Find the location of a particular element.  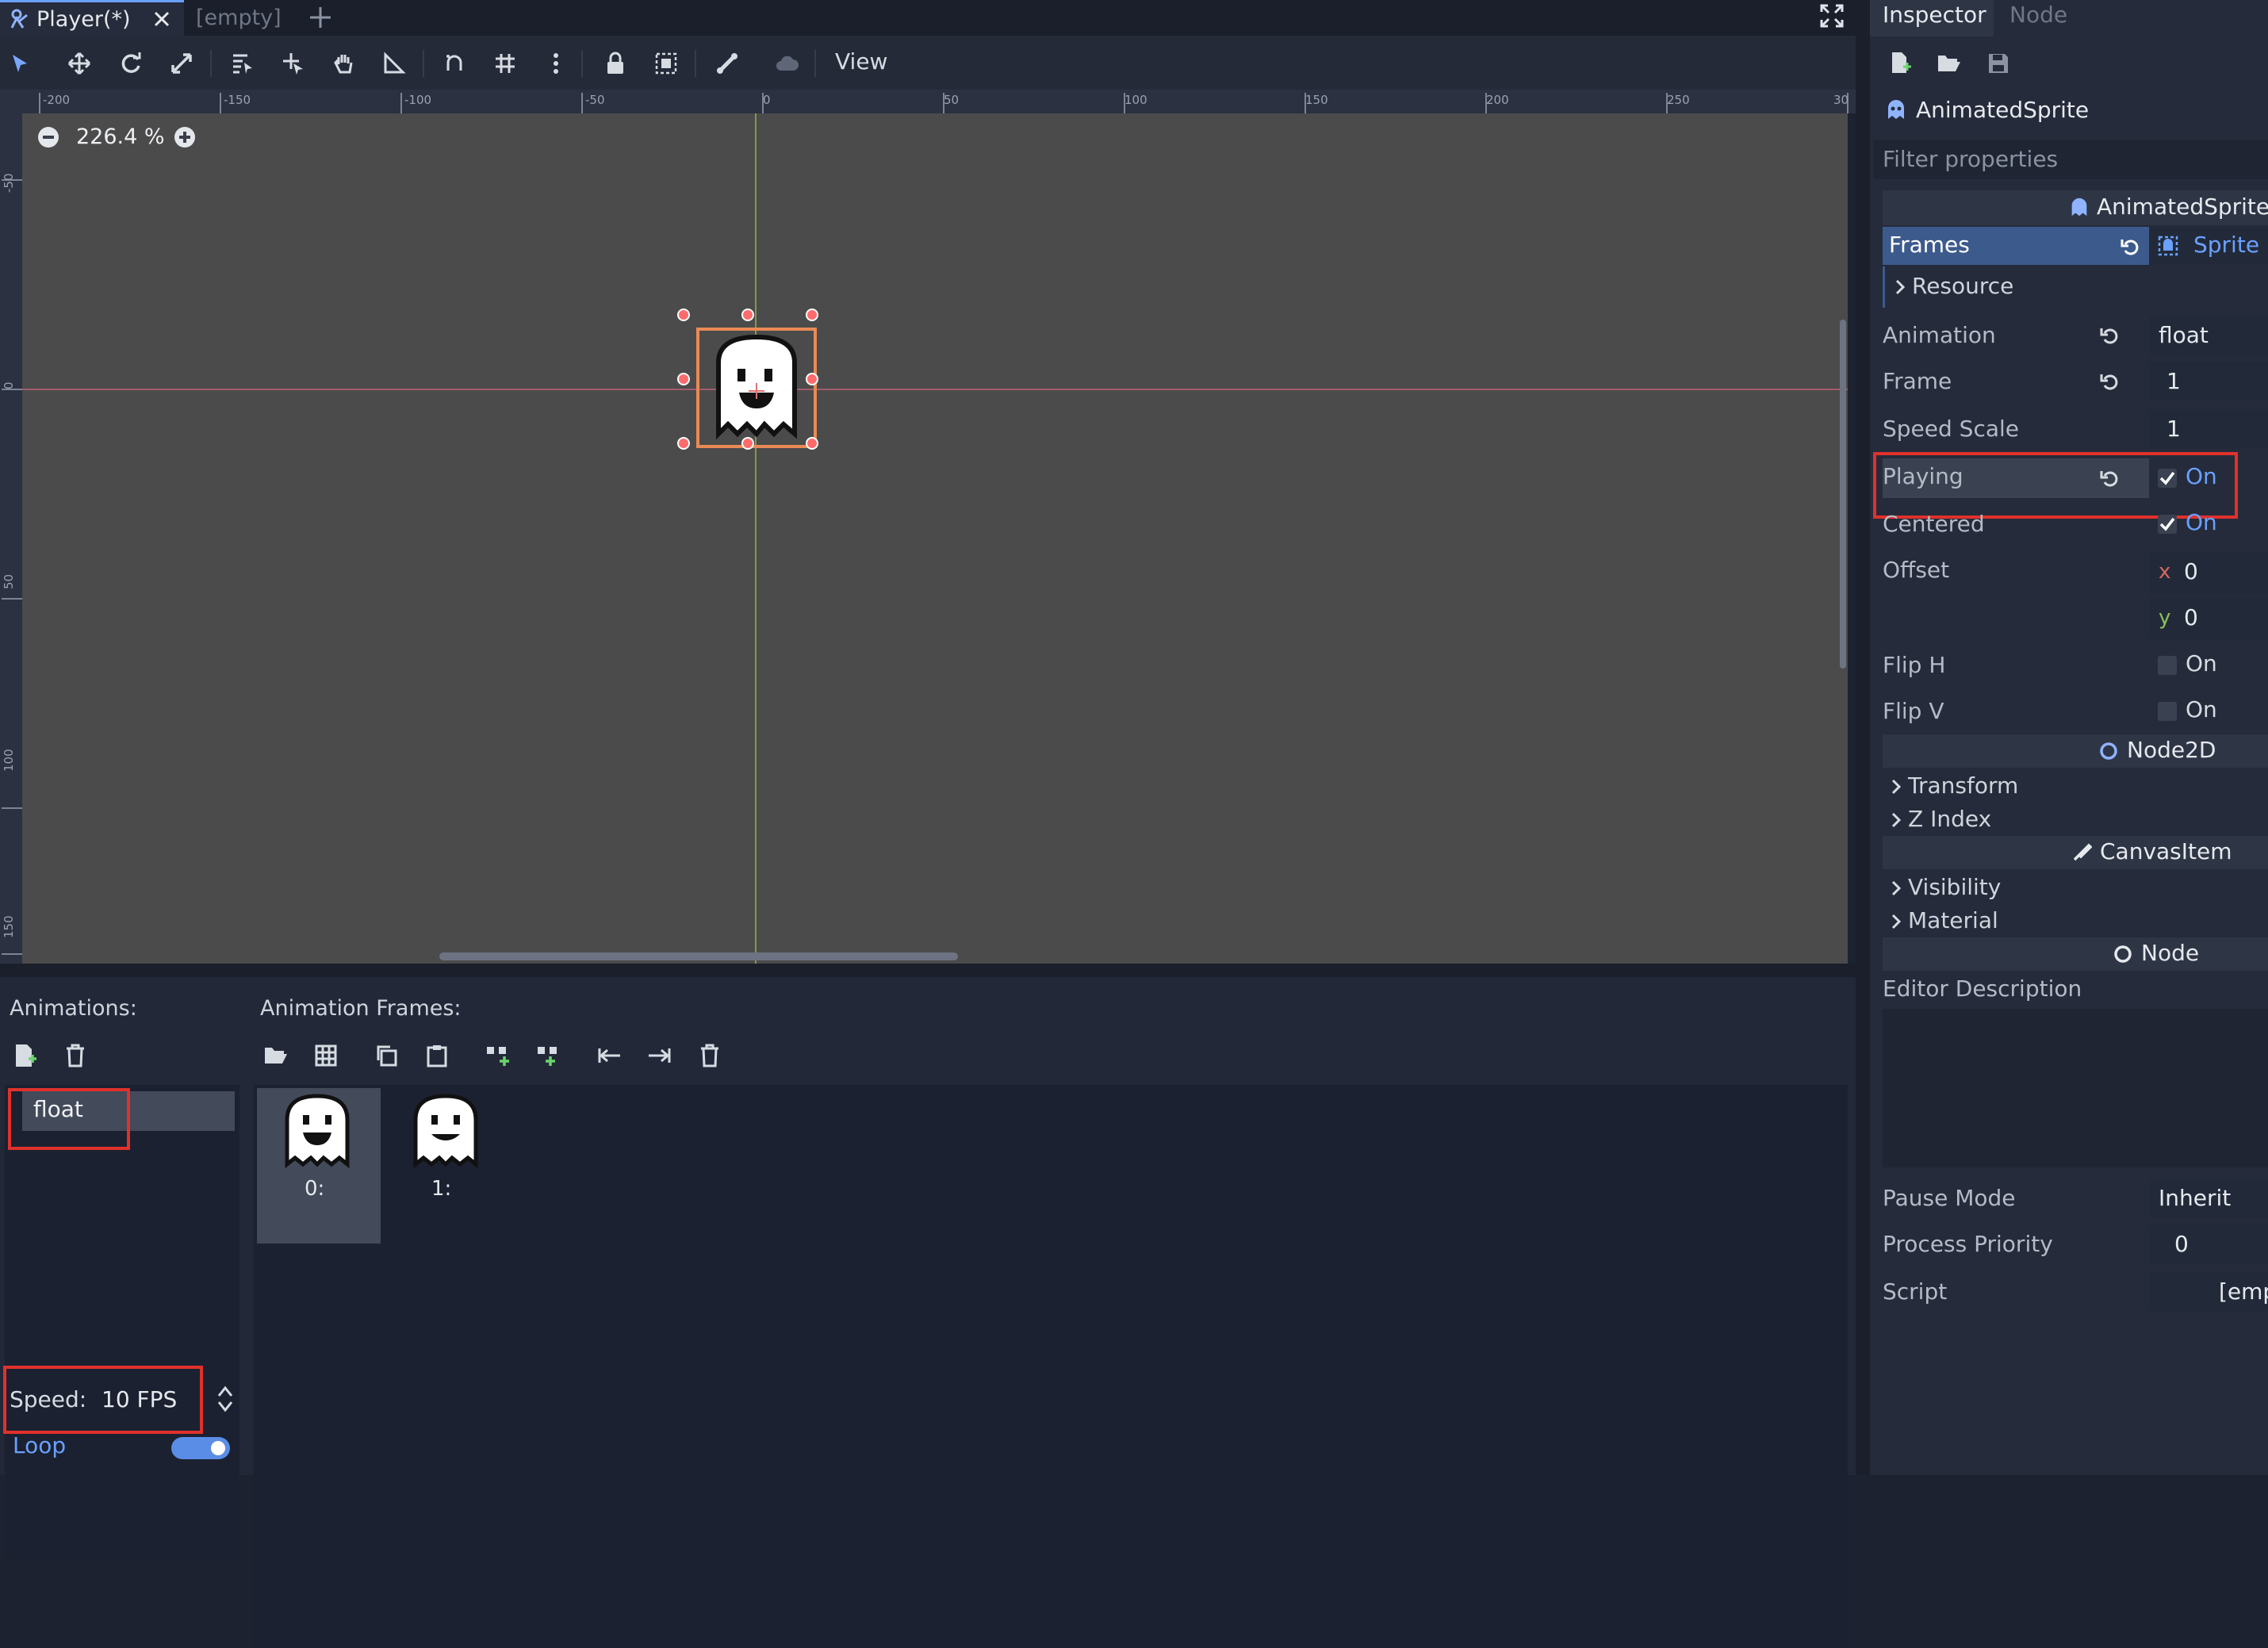

section-title: Node is located at coordinates (2170, 953).